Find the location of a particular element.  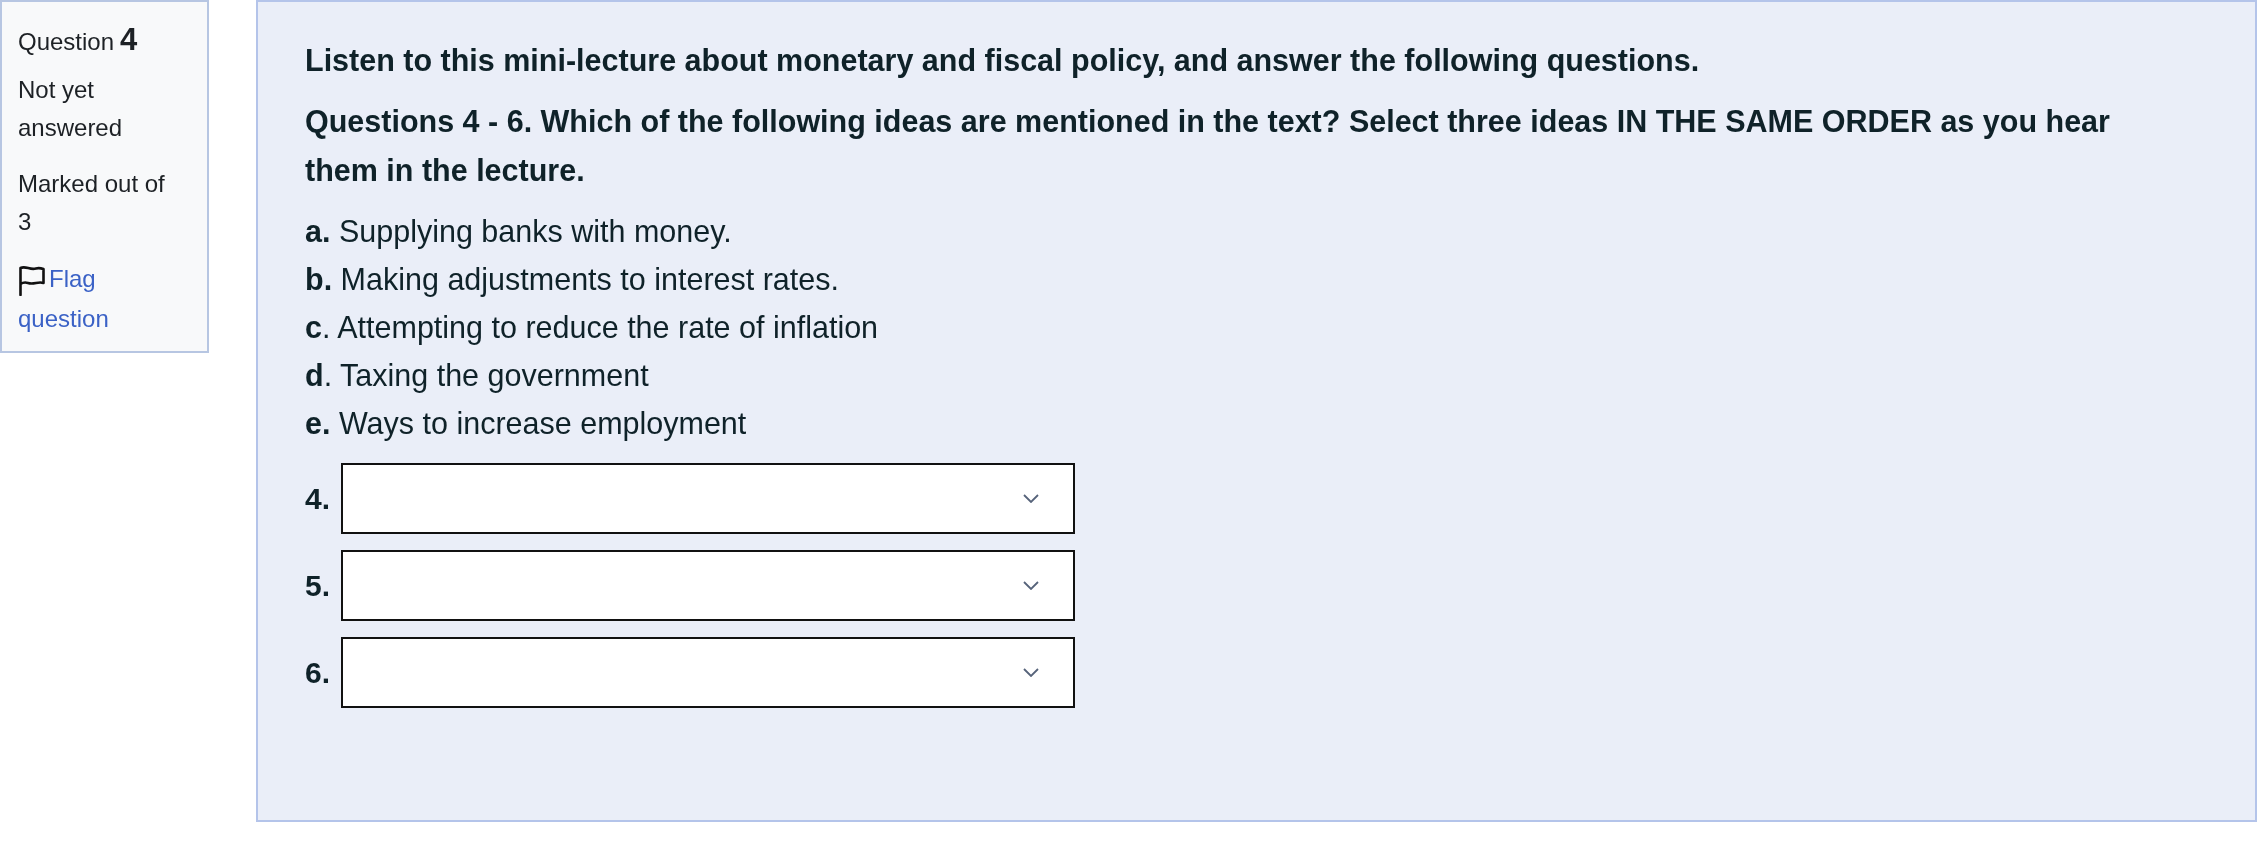

answer-number: 6. is located at coordinates (318, 672).